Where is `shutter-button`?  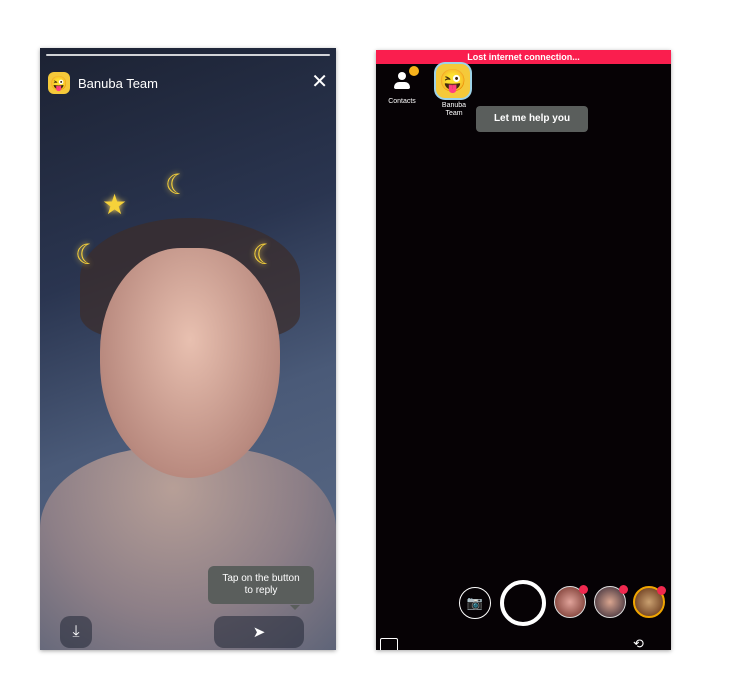
shutter-button is located at coordinates (523, 603).